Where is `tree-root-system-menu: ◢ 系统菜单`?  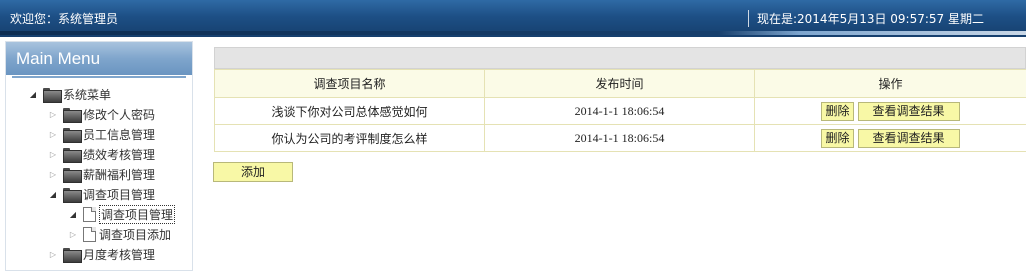
tree-root-system-menu: ◢ 系统菜单 is located at coordinates (69, 94).